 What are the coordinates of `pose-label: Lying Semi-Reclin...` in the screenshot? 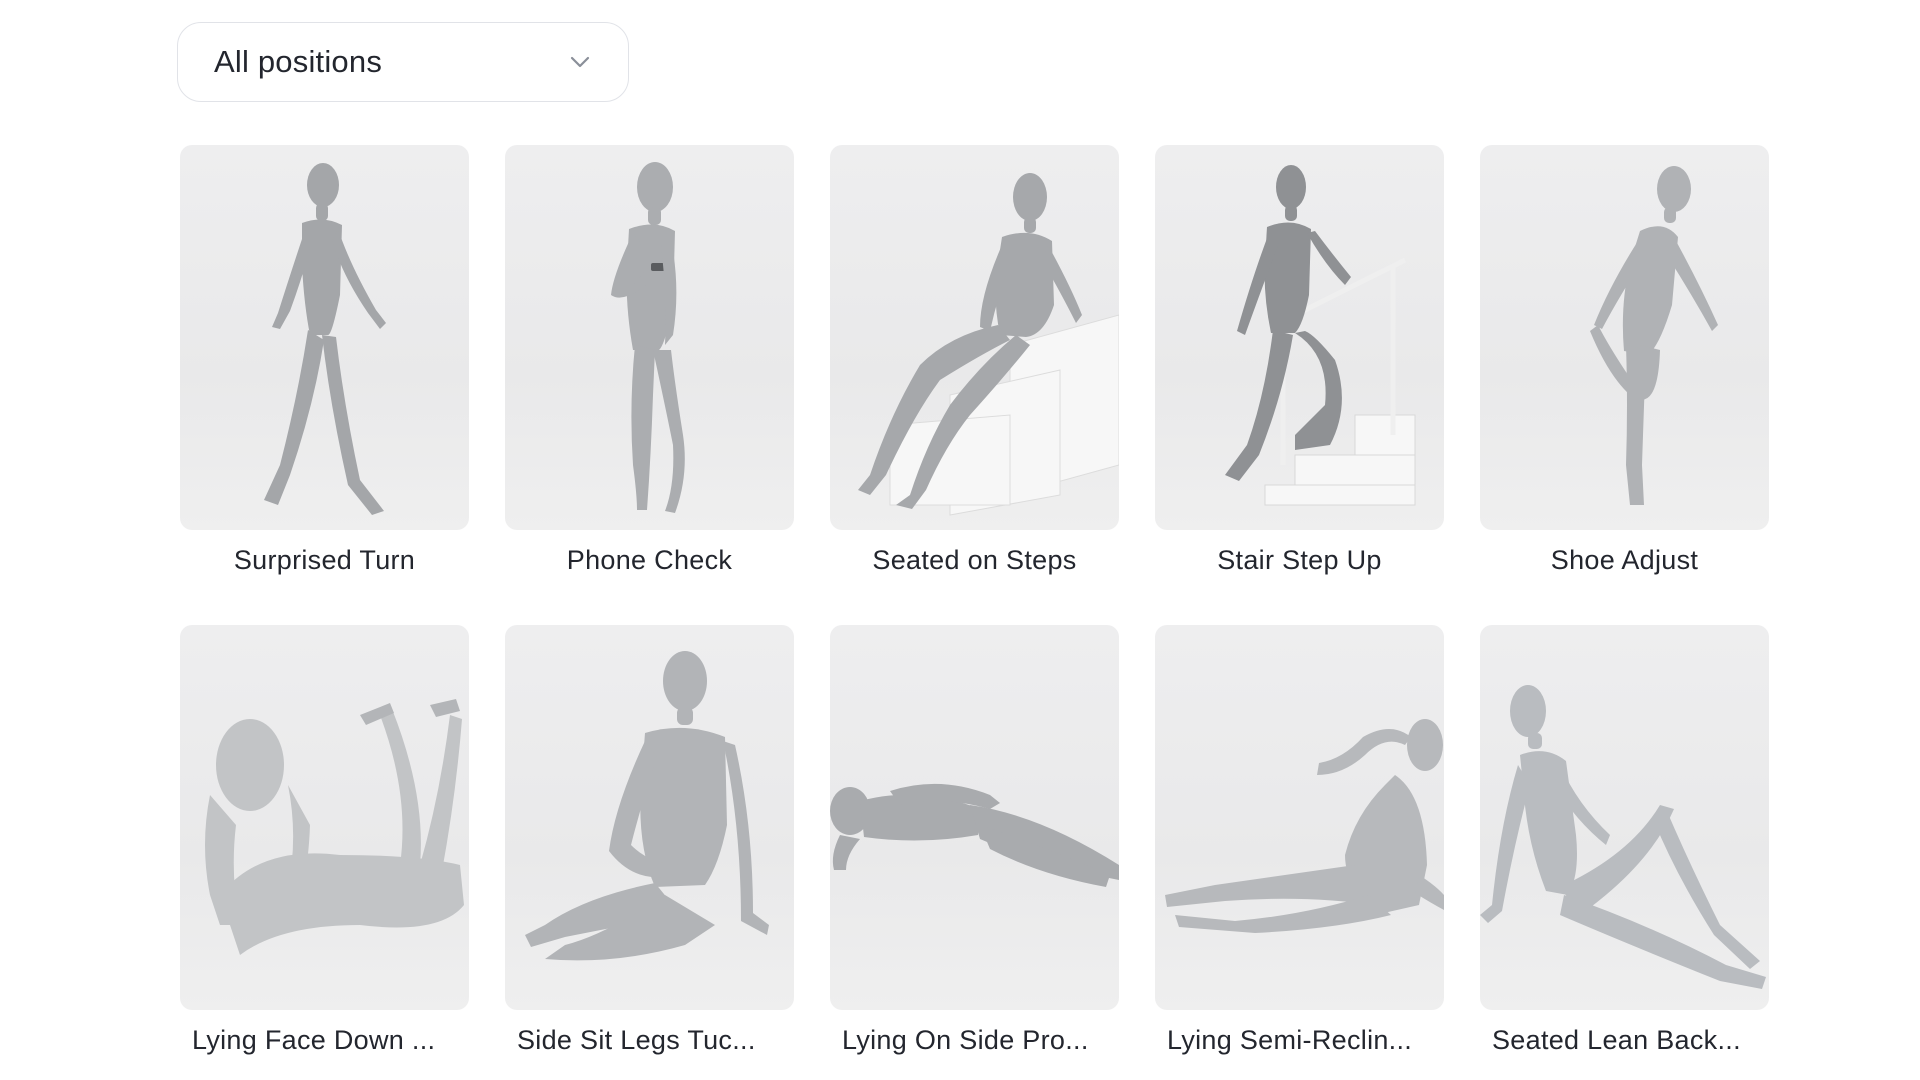 It's located at (1290, 1040).